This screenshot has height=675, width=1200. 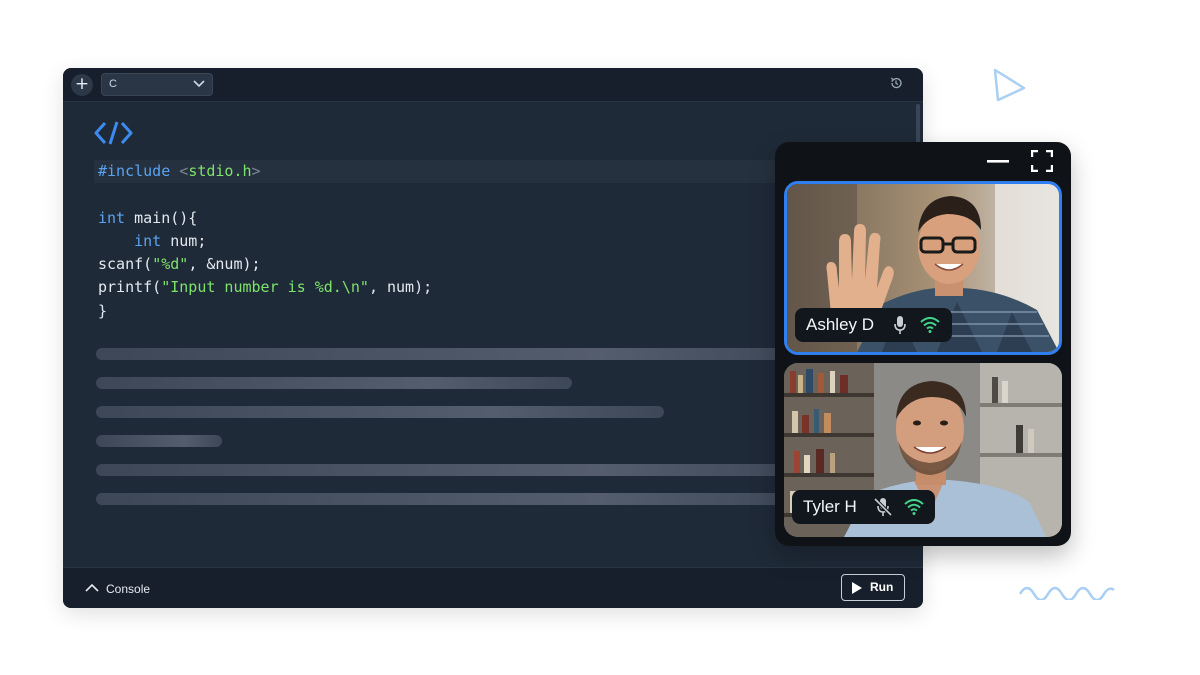 I want to click on participant-name-tag-1: Ashley D, so click(x=873, y=325).